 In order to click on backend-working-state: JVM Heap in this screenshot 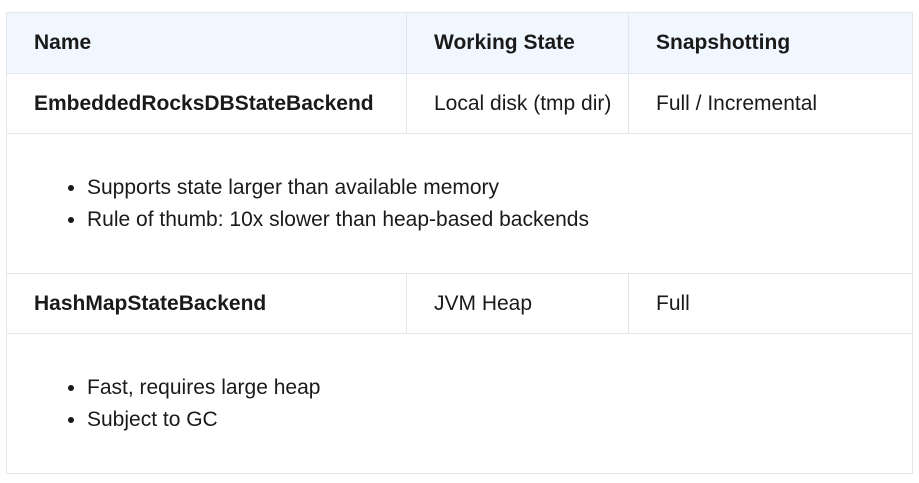, I will do `click(517, 303)`.